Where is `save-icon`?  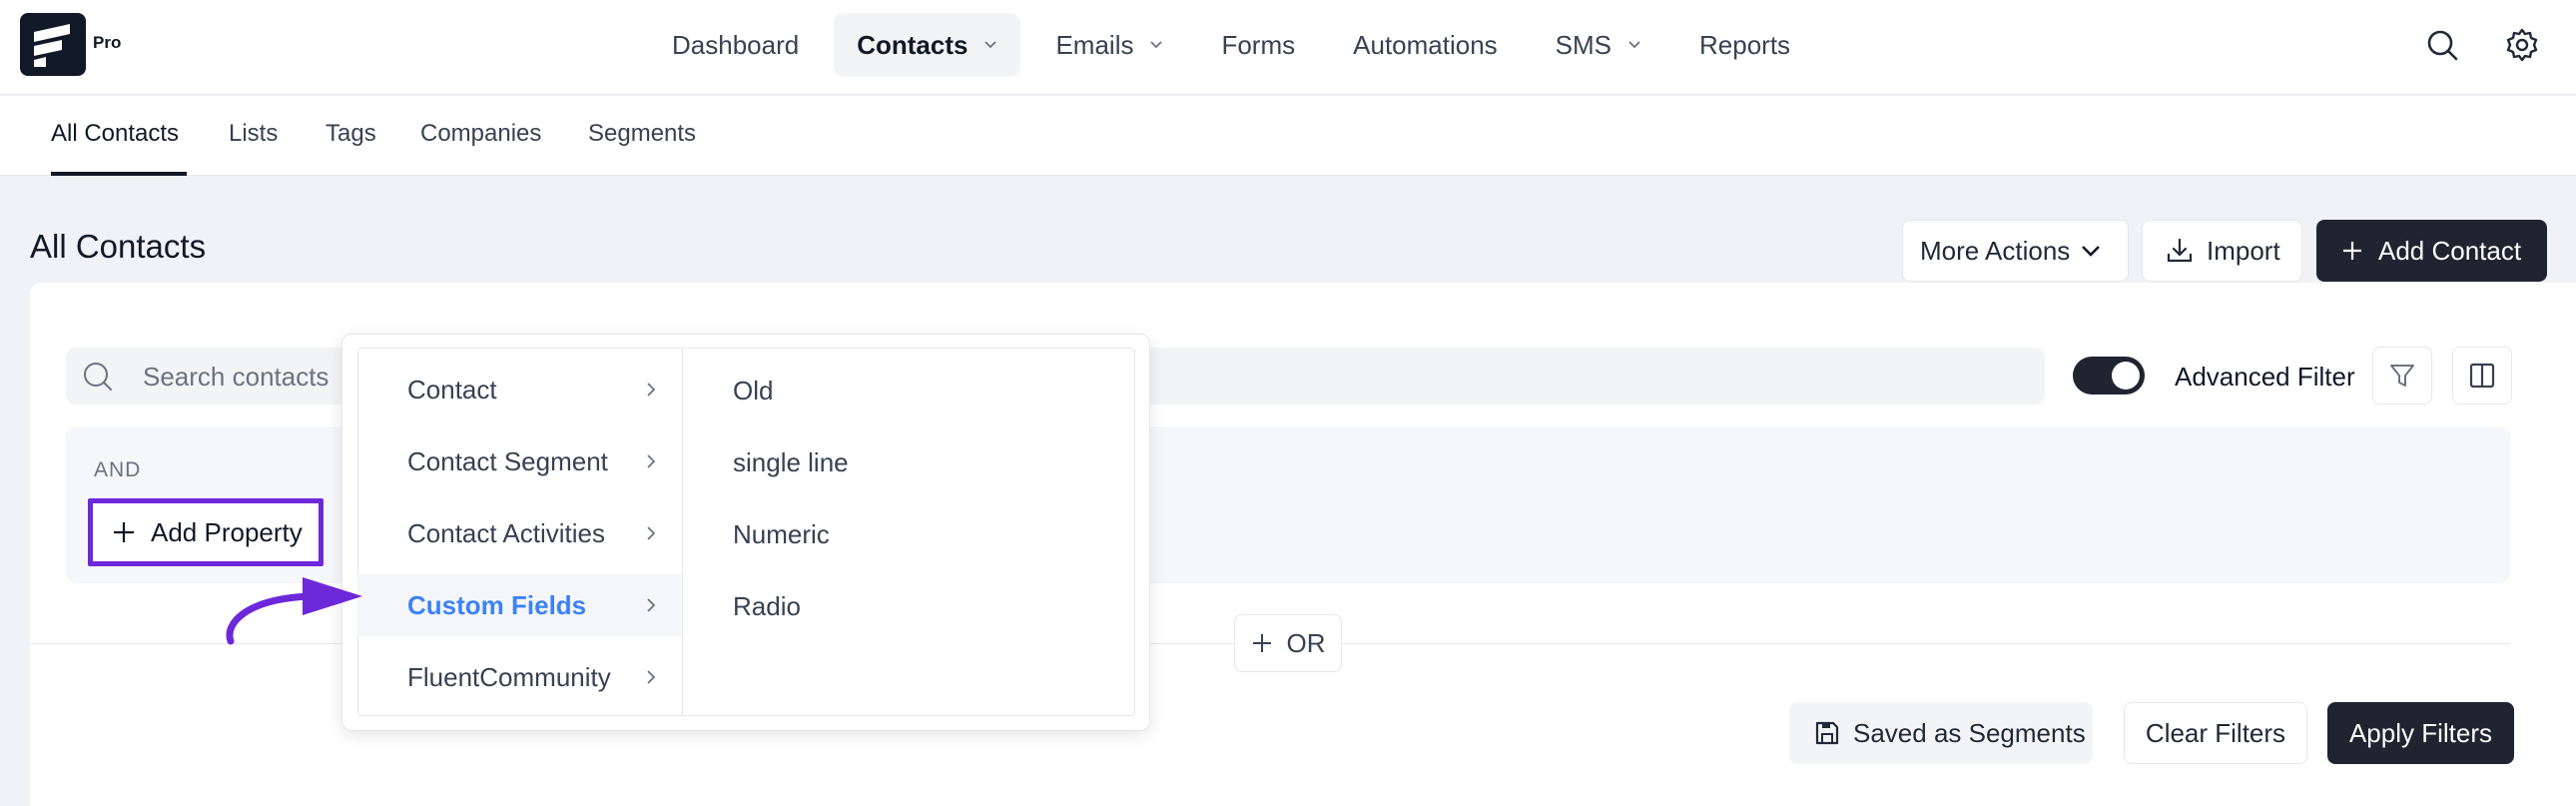 save-icon is located at coordinates (1827, 733).